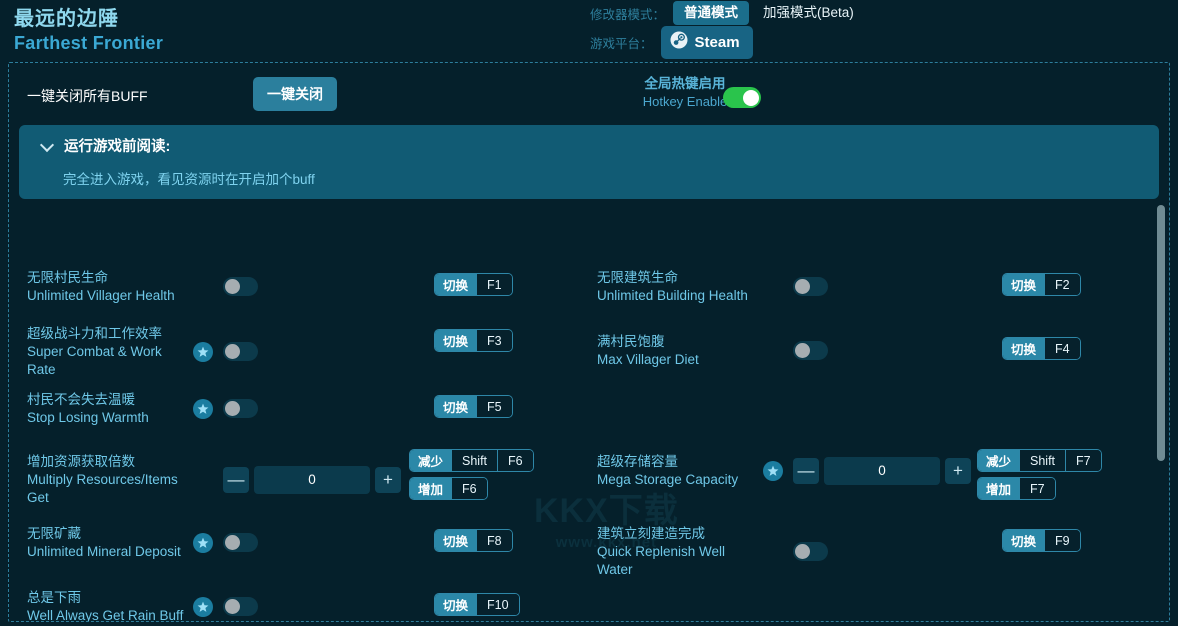 This screenshot has width=1178, height=626. I want to click on steam-icon, so click(679, 42).